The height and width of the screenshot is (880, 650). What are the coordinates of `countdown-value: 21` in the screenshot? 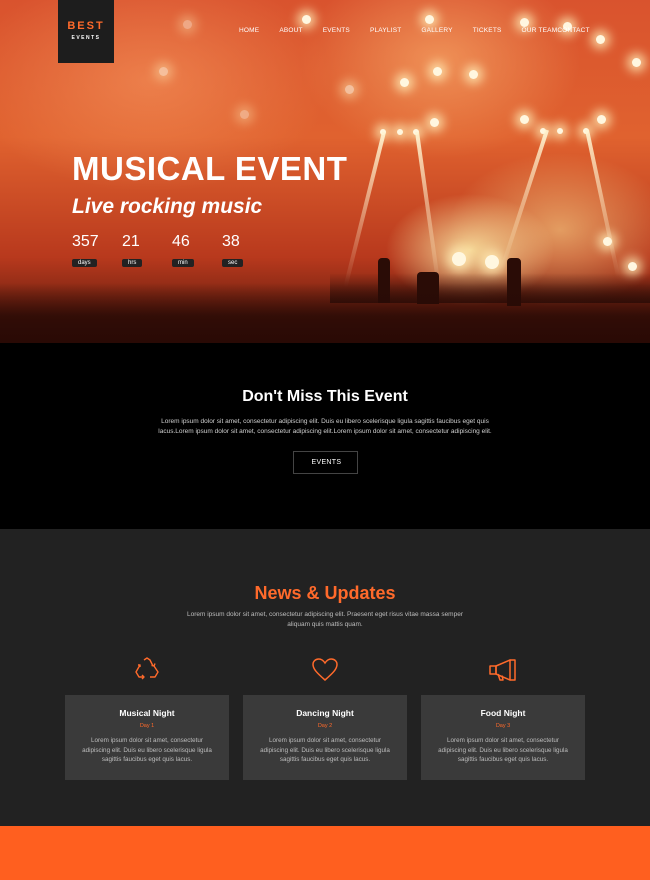 It's located at (131, 241).